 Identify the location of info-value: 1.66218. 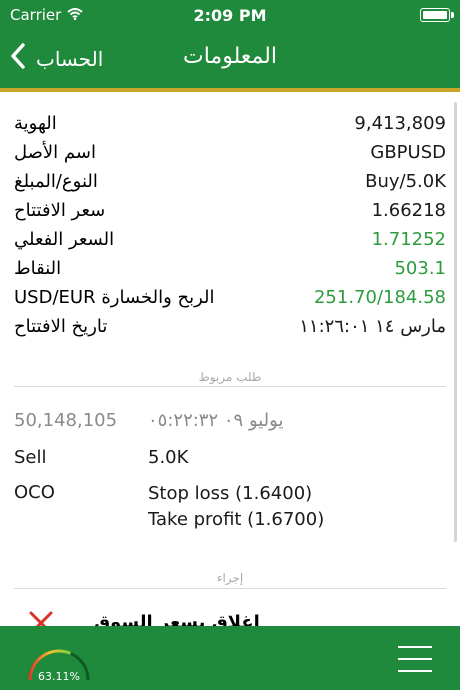
(408, 210).